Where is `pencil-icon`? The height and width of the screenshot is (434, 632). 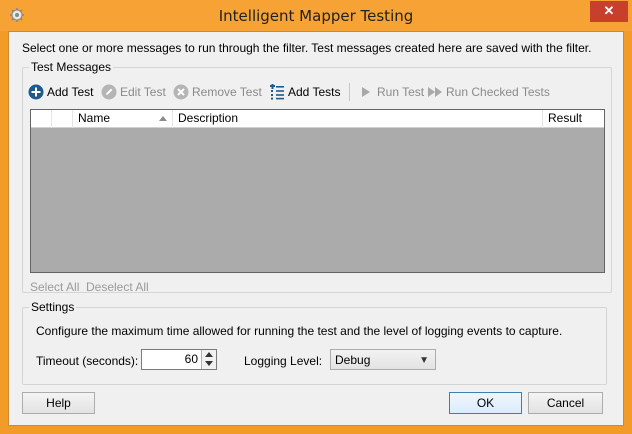
pencil-icon is located at coordinates (109, 92).